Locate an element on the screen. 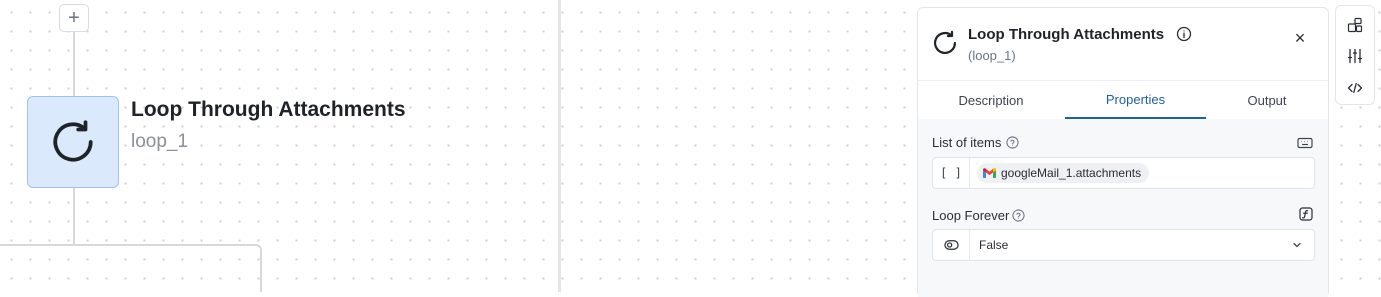 Image resolution: width=1381 pixels, height=297 pixels. gmail-icon is located at coordinates (989, 173).